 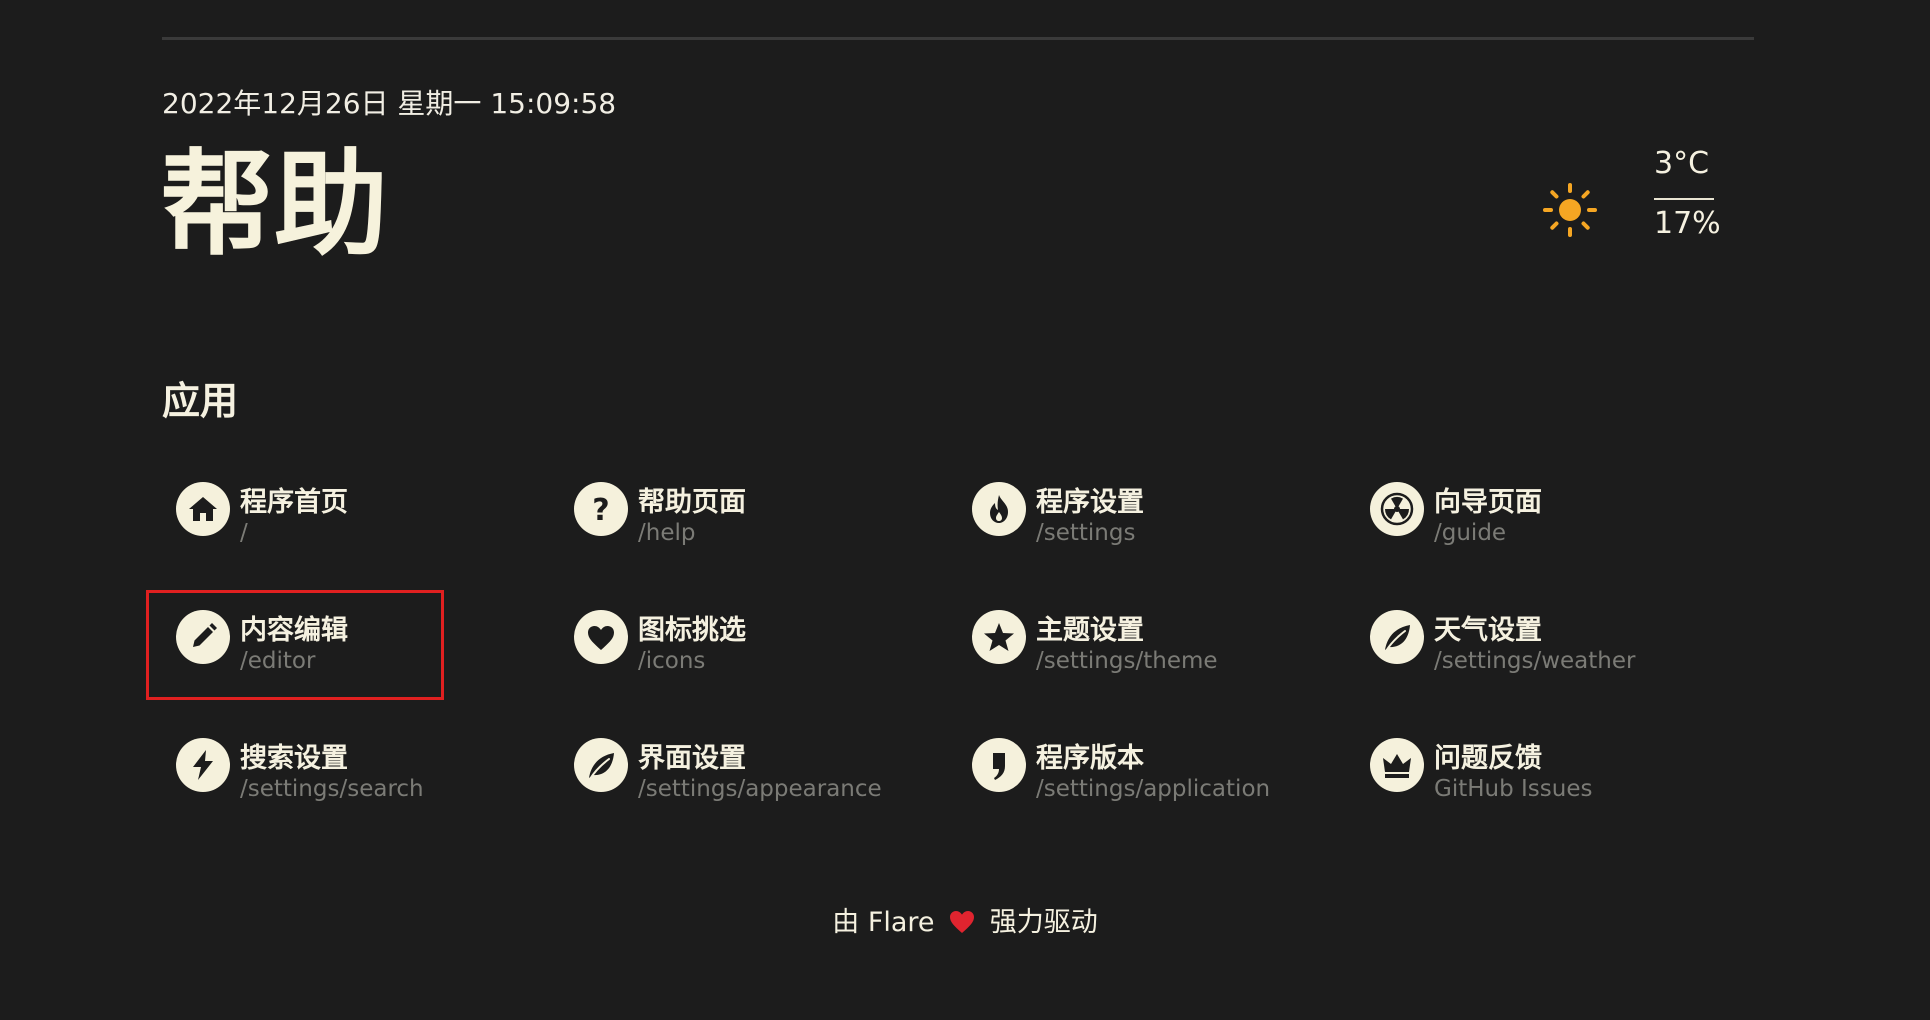 I want to click on app-link-settings: 程序设置/settings, so click(x=1162, y=521).